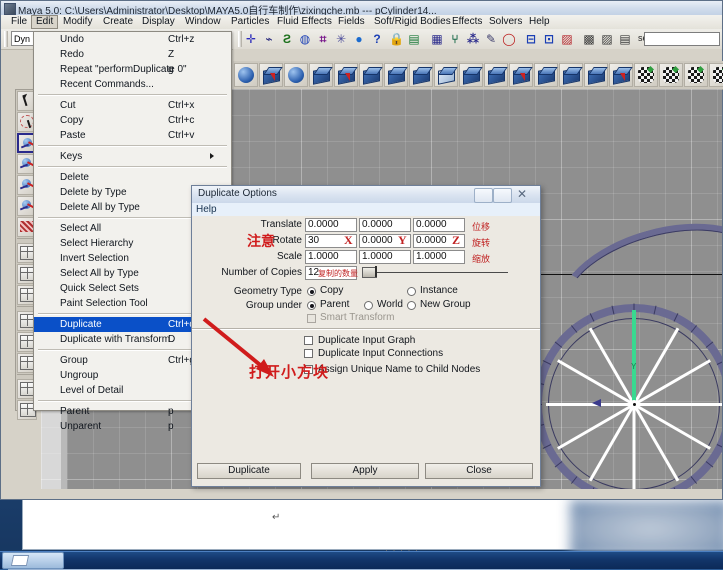 The height and width of the screenshot is (570, 723). What do you see at coordinates (323, 39) in the screenshot?
I see `snap-view-plane-icon: ⌗` at bounding box center [323, 39].